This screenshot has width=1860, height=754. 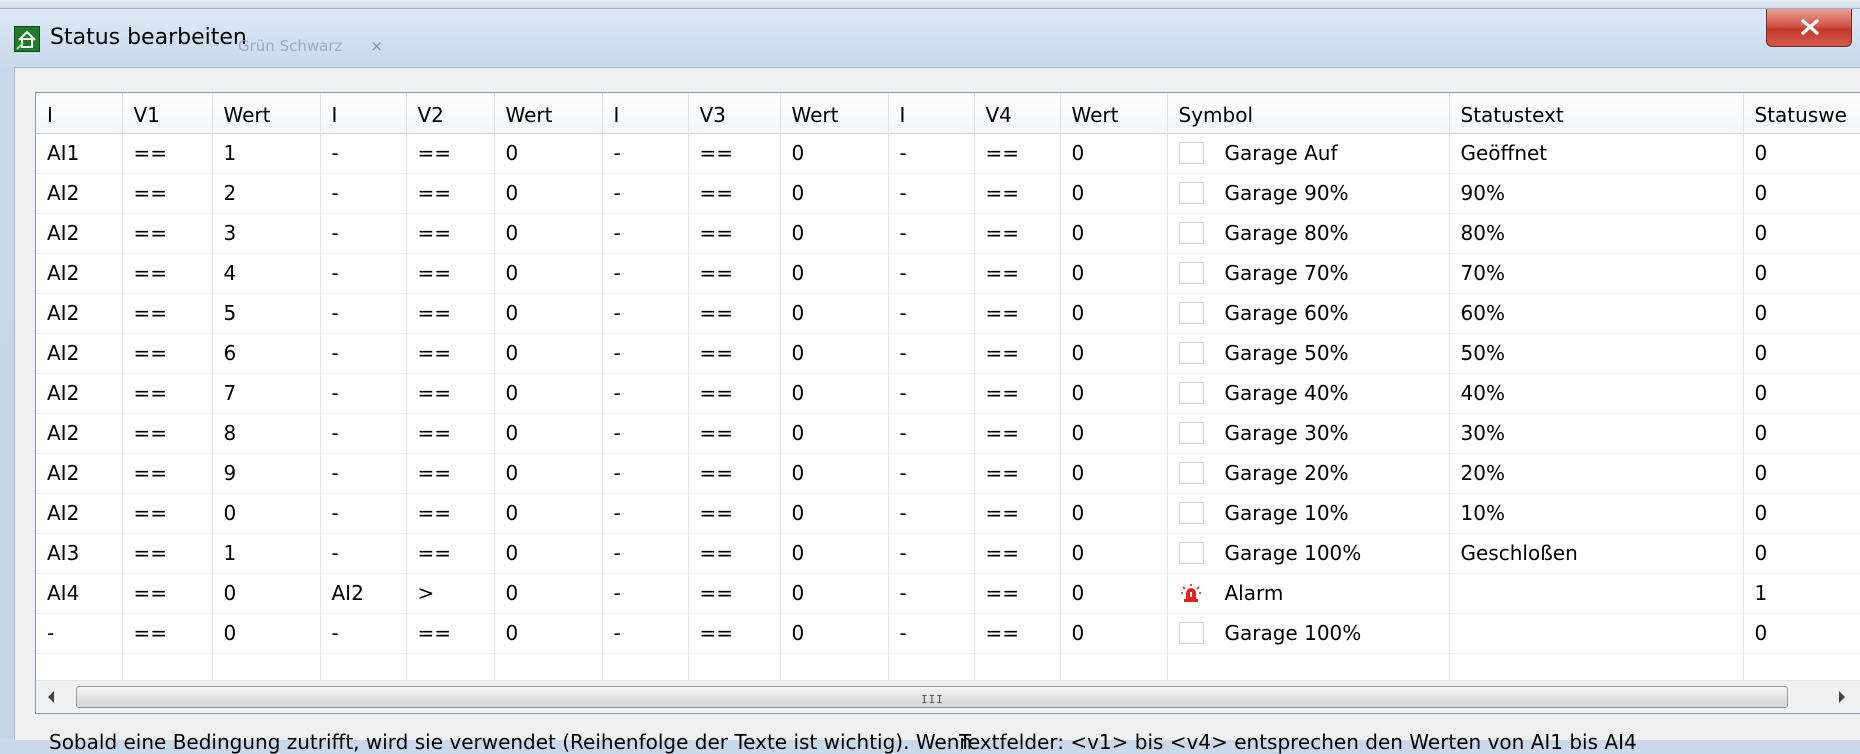 What do you see at coordinates (948, 393) in the screenshot?
I see `table-row: AI2 == 7- == 0- == 0- == 0 Garage 40% 40% 0` at bounding box center [948, 393].